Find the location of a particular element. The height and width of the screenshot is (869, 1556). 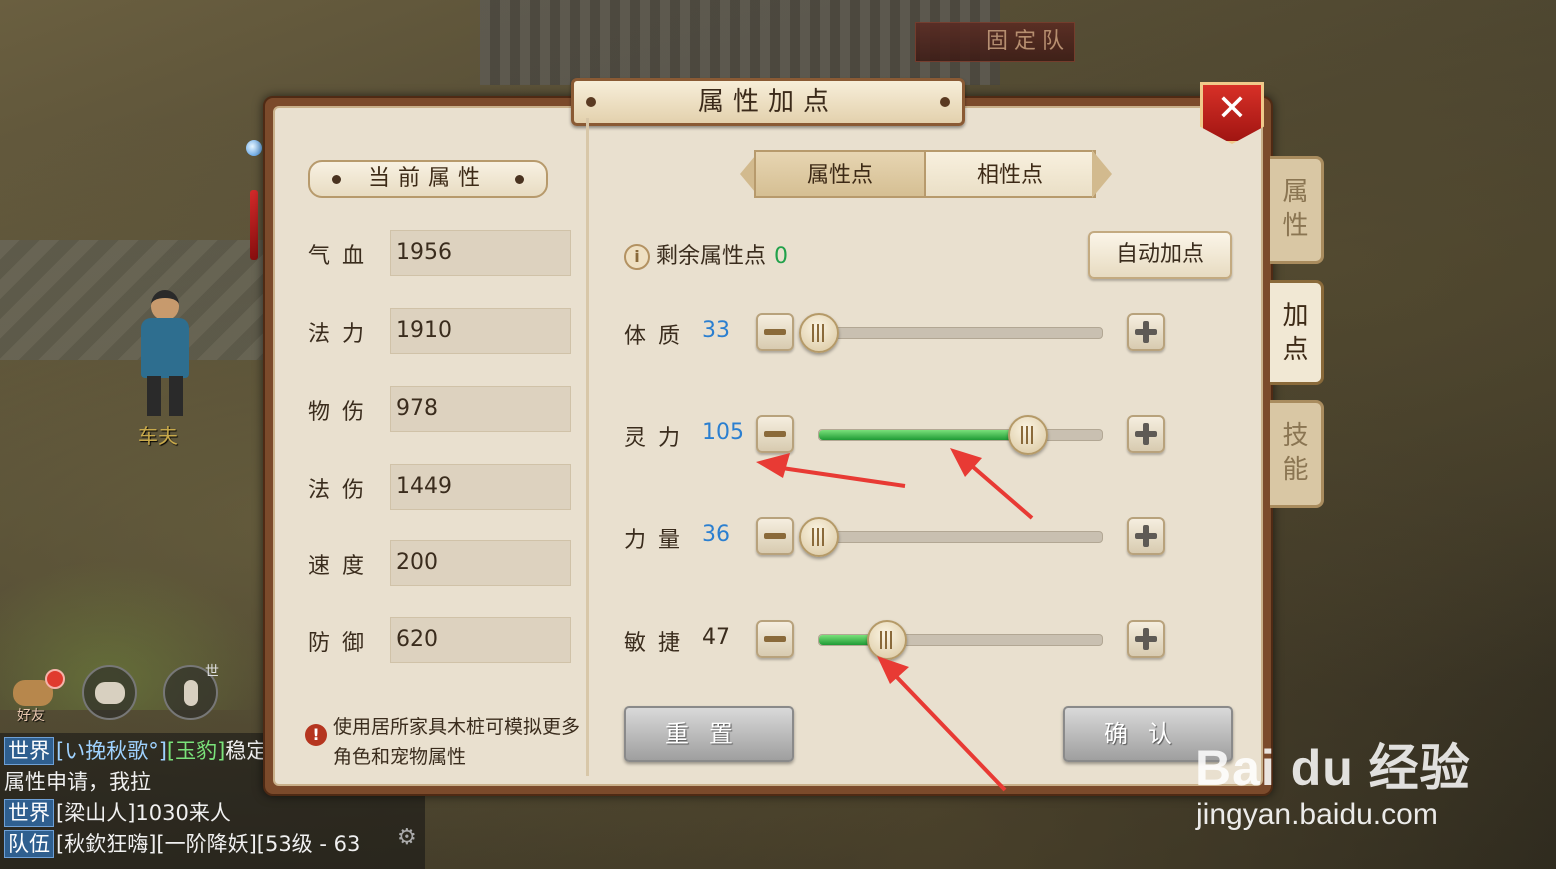

friends-label: 好友 is located at coordinates (31, 716).